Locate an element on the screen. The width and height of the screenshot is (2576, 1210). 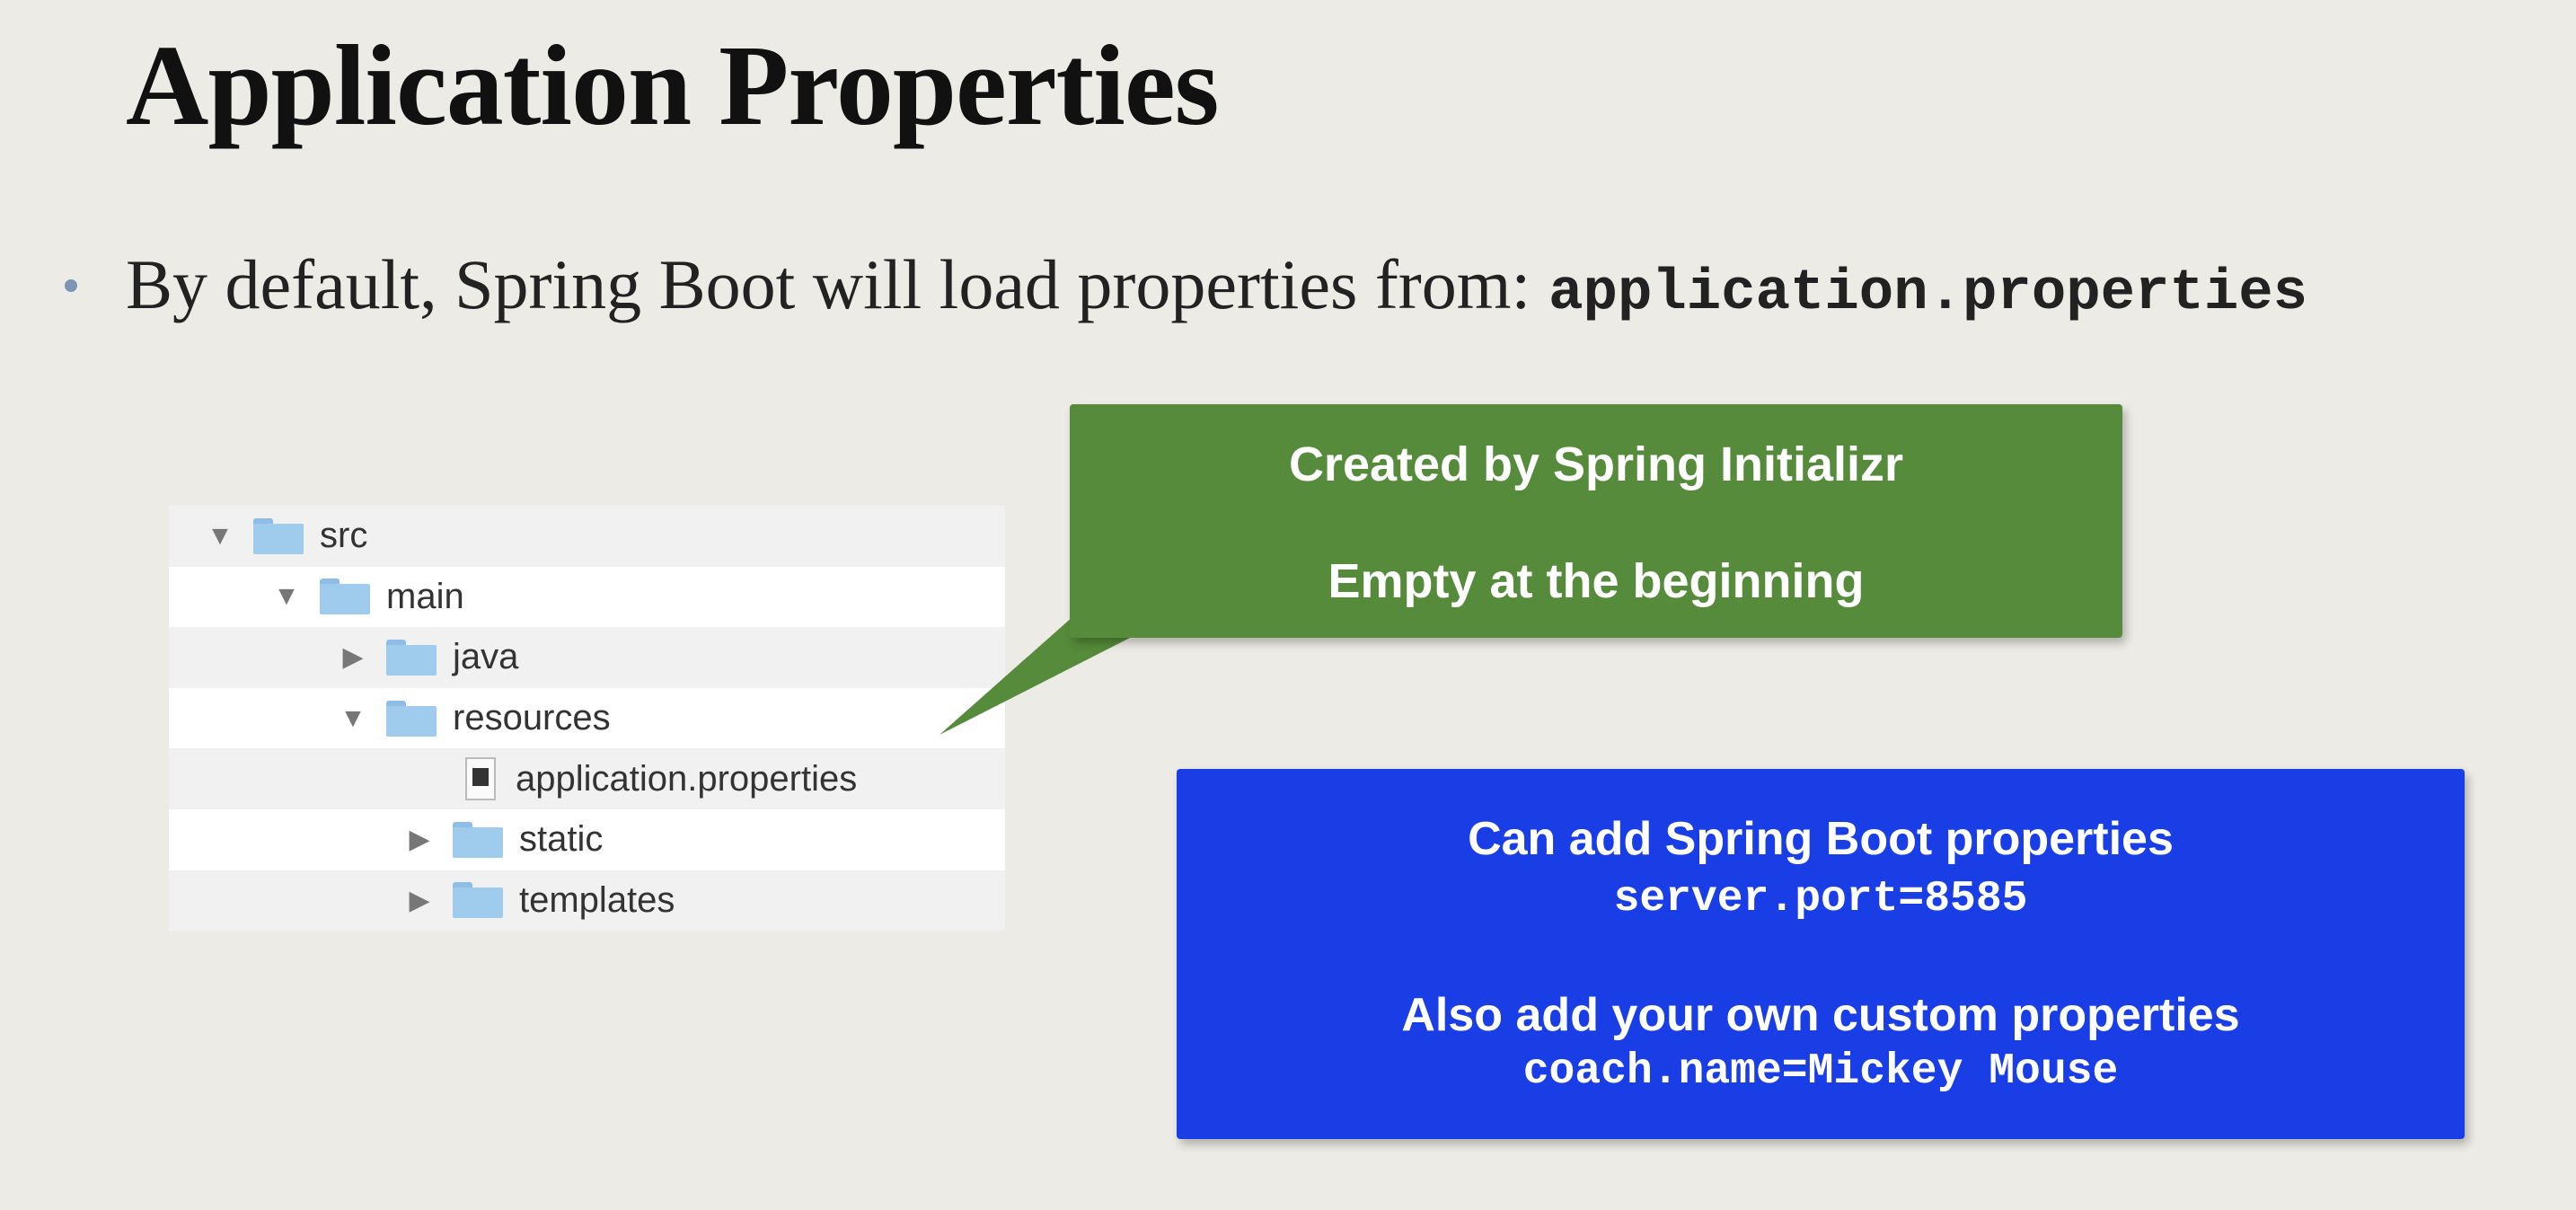
blue-code-2: coach.name=Mickey Mouse is located at coordinates (1820, 1071).